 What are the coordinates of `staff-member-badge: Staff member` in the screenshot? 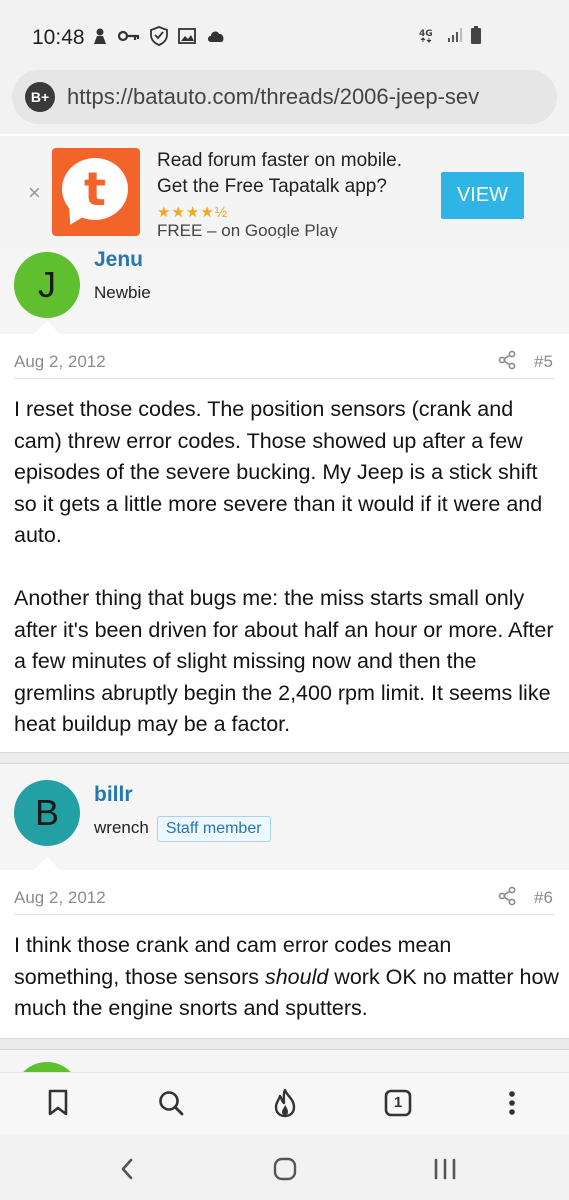 It's located at (213, 829).